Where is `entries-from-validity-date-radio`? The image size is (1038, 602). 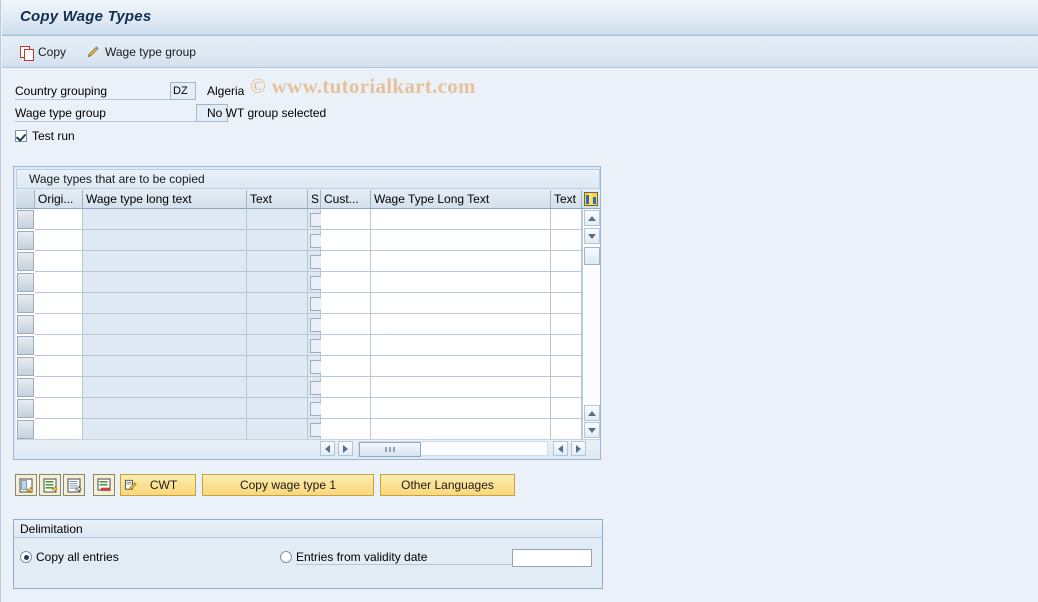
entries-from-validity-date-radio is located at coordinates (286, 557).